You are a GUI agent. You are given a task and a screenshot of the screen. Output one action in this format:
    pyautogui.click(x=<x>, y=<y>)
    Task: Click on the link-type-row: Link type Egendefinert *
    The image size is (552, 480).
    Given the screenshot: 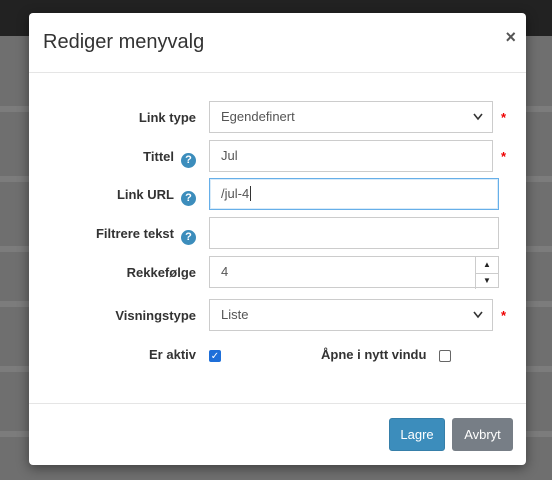 What is the action you would take?
    pyautogui.click(x=277, y=118)
    